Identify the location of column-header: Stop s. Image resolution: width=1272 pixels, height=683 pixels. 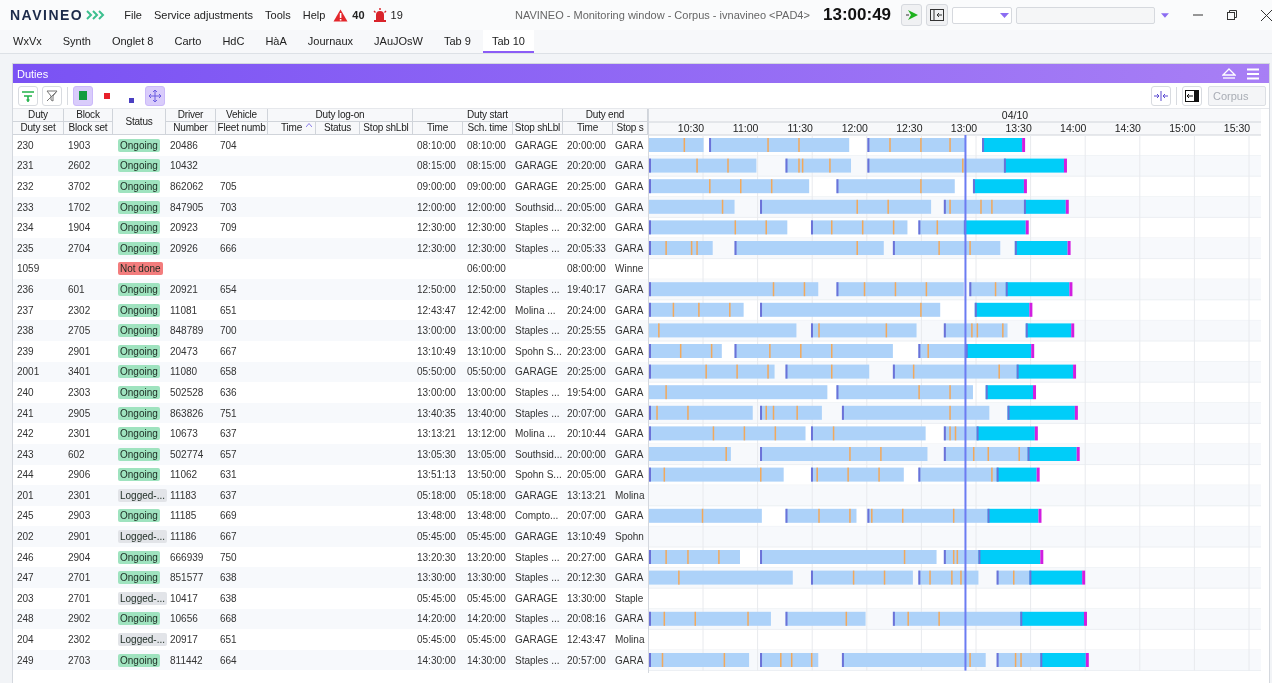
(630, 128).